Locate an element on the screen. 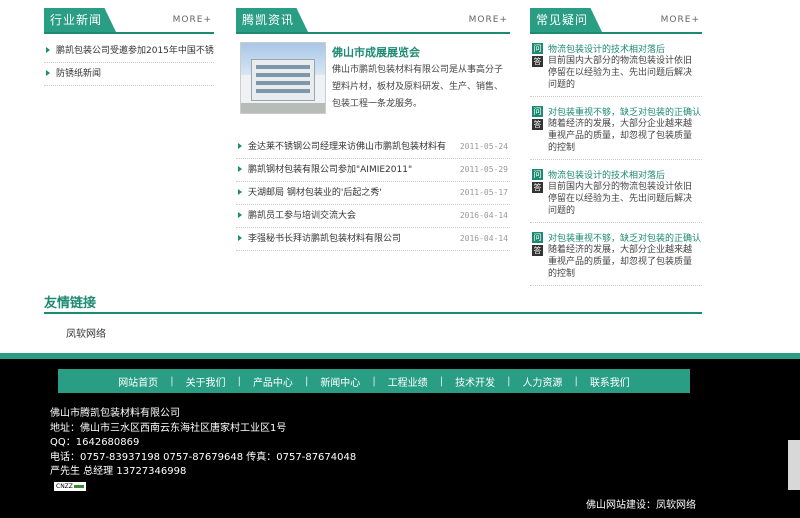  featured-title: 佛山市成展展览会 is located at coordinates (376, 52).